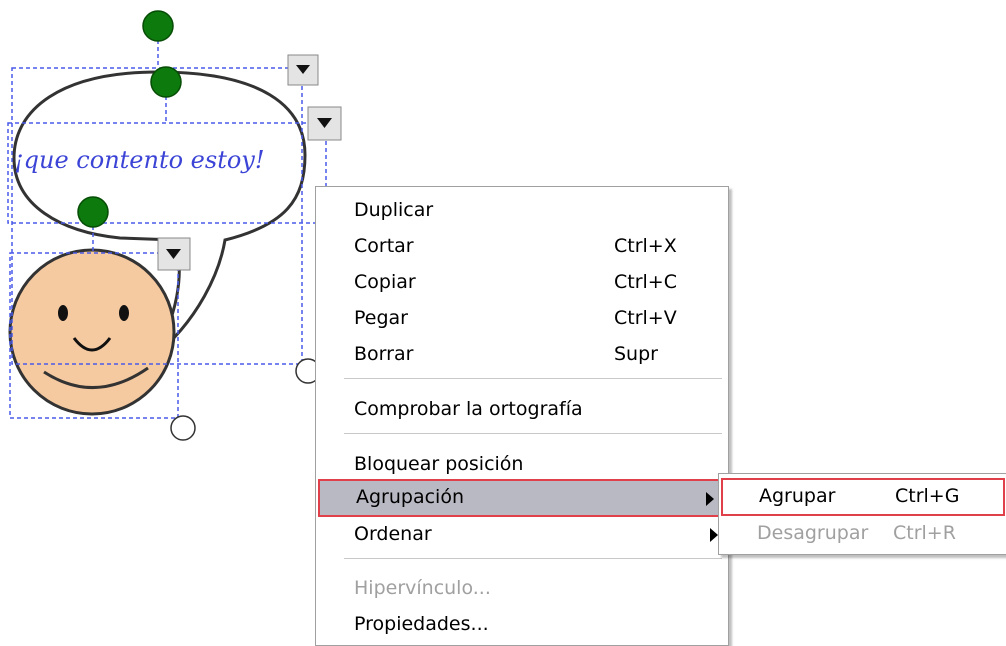 The width and height of the screenshot is (1006, 646). I want to click on menu-item-label: Borrar, so click(384, 354).